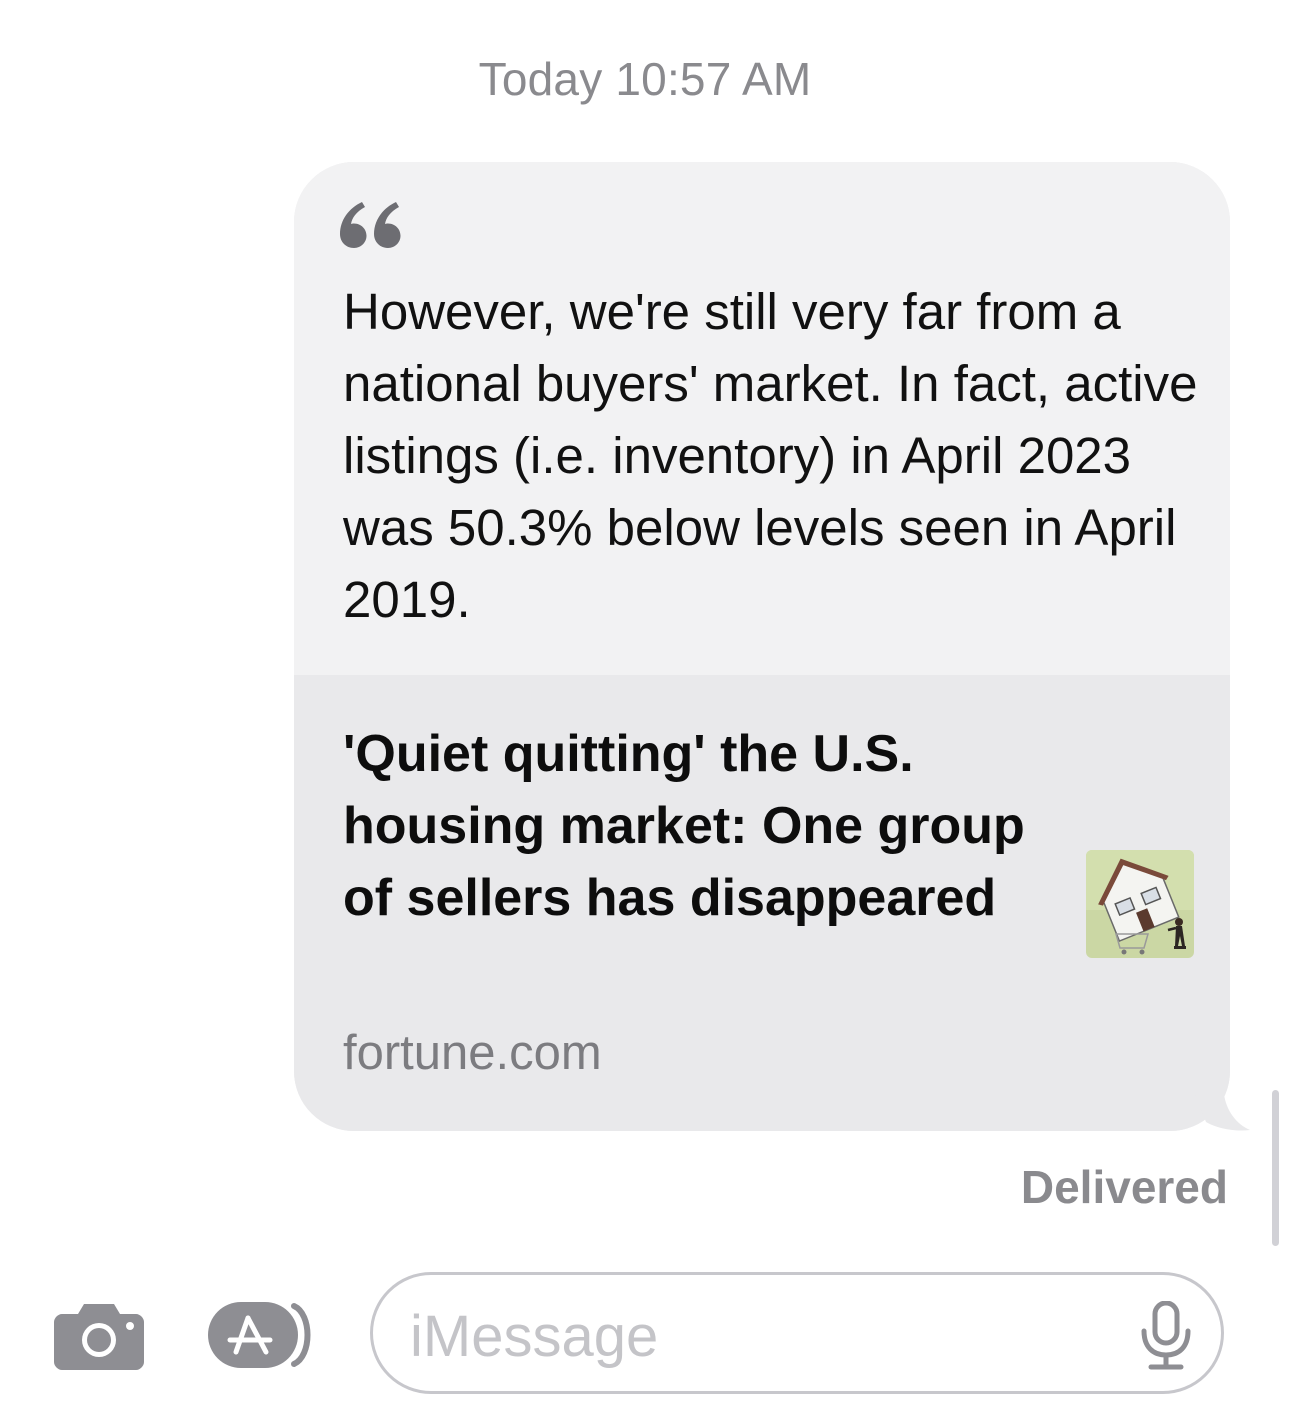 The height and width of the screenshot is (1407, 1290). What do you see at coordinates (1124, 1187) in the screenshot?
I see `delivery-status: Delivered` at bounding box center [1124, 1187].